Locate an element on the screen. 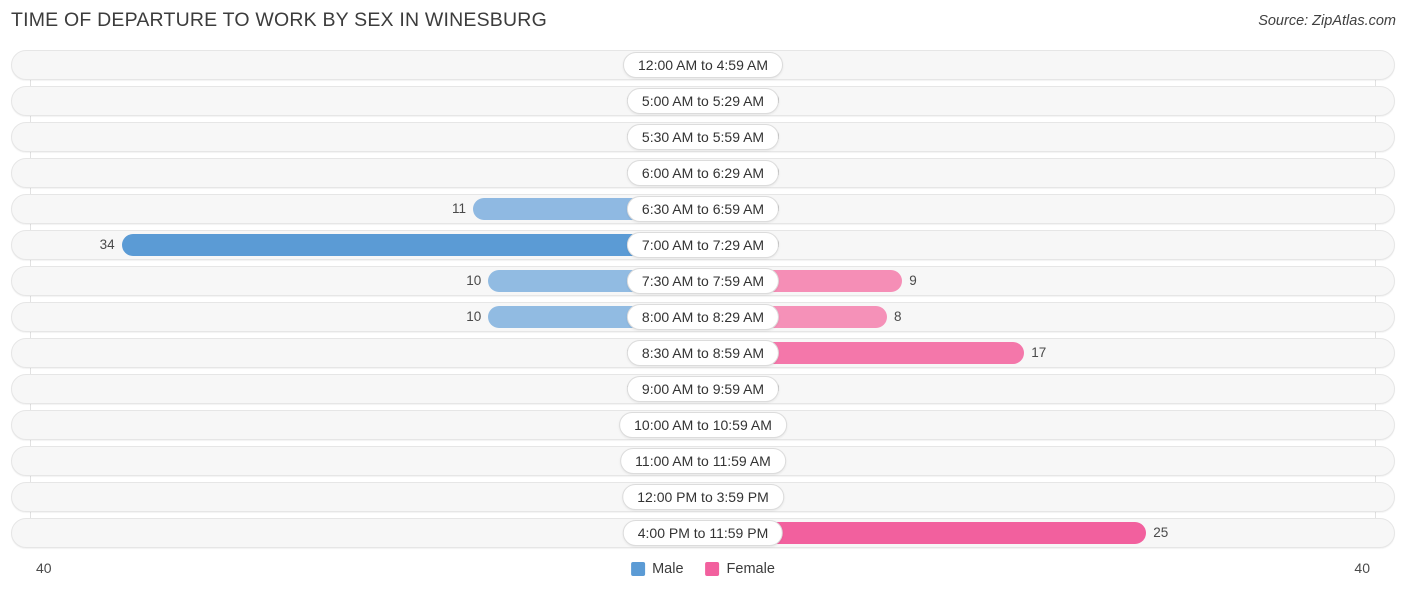  female-value-label: 25 is located at coordinates (1161, 532).